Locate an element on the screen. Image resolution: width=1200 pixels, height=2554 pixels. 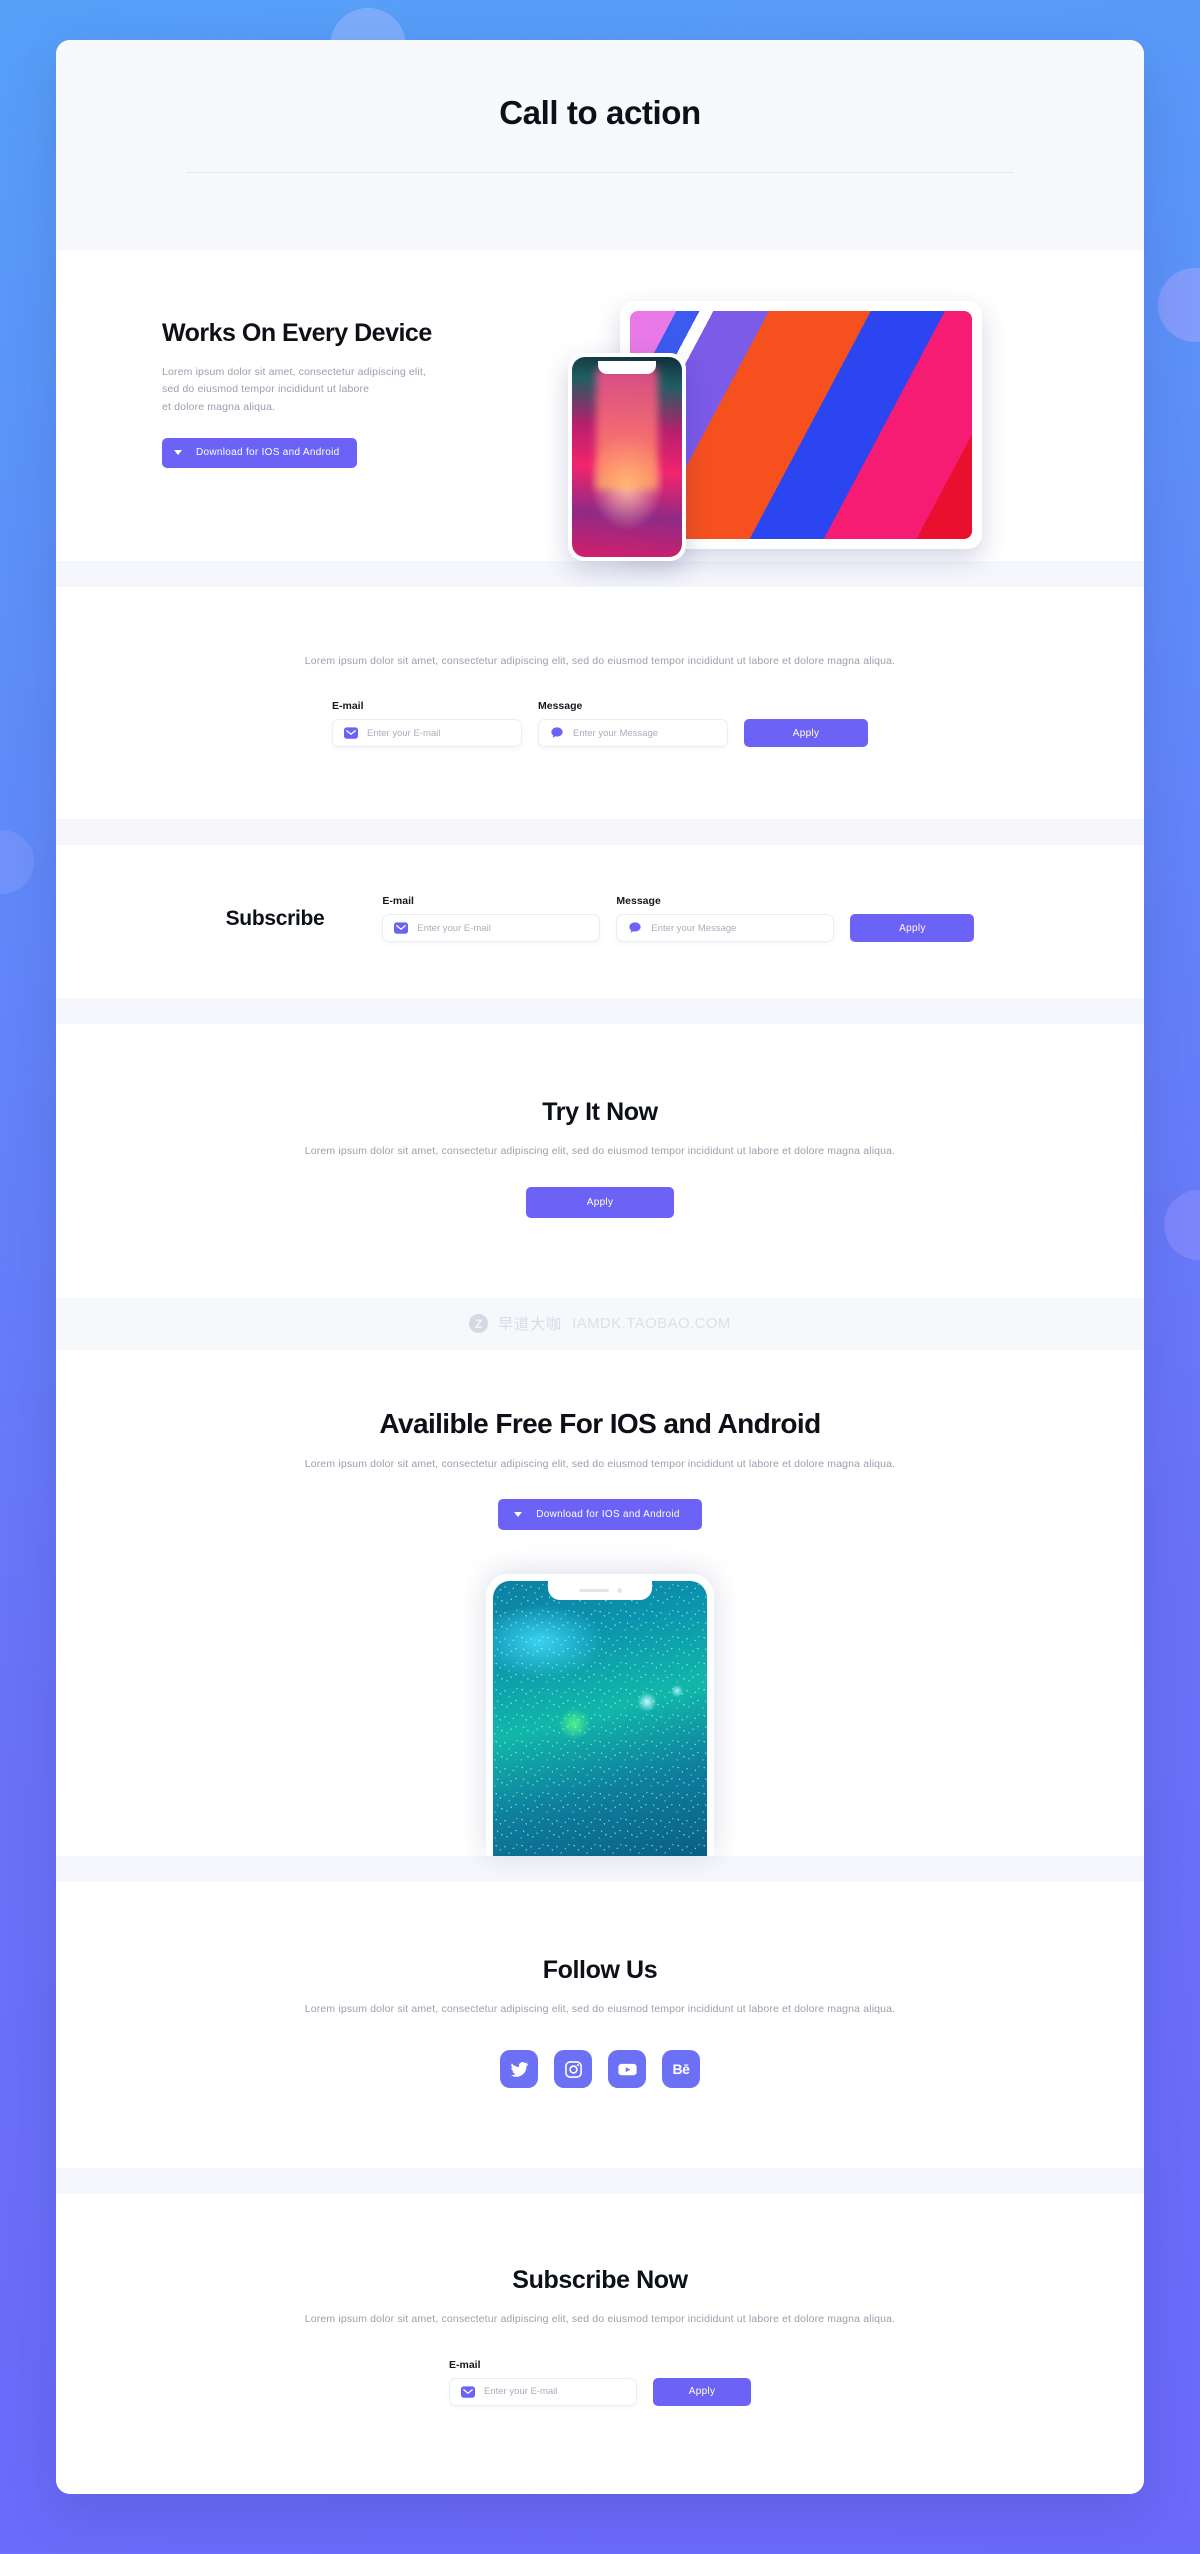
instagram-icon is located at coordinates (573, 2069).